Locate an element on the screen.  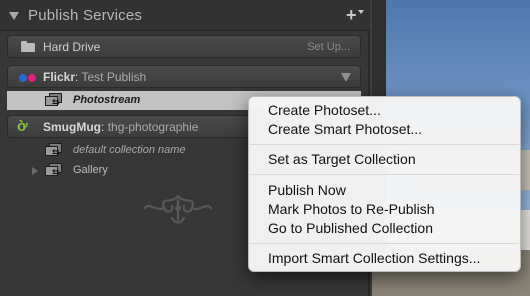
service-name: SmugMug is located at coordinates (72, 127).